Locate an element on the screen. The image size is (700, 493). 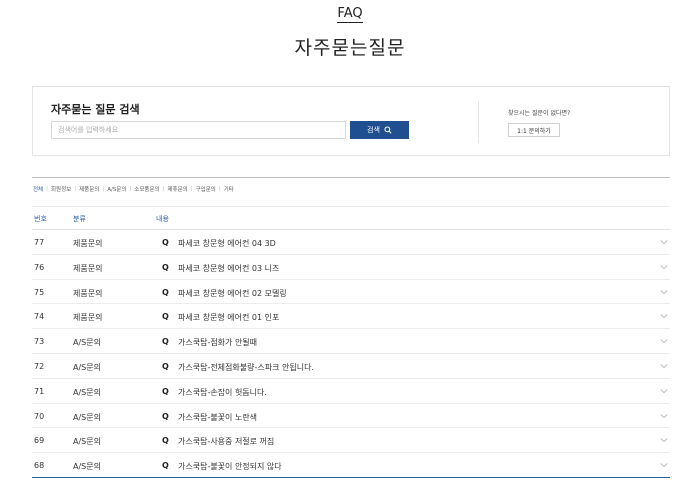
row-number: 69 is located at coordinates (39, 441).